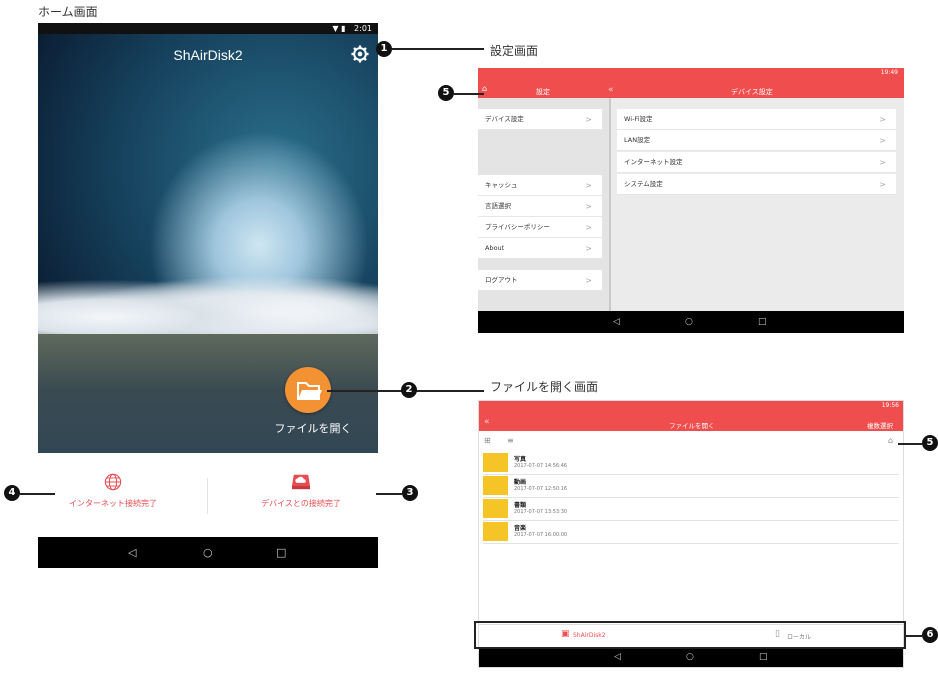 The height and width of the screenshot is (675, 938). What do you see at coordinates (540, 185) in the screenshot?
I see `settings-item-cache: キャッシュ >` at bounding box center [540, 185].